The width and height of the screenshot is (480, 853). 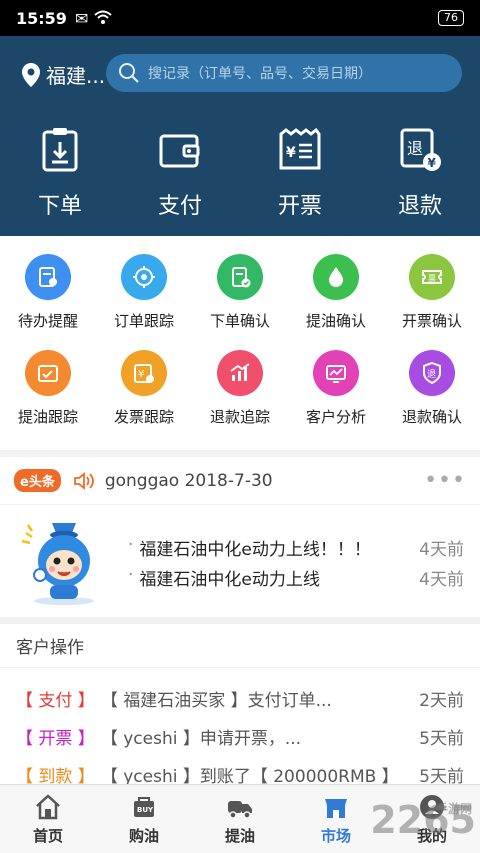 I want to click on search-input: 搜记录（订单号、品号、交易日期）, so click(x=284, y=73).